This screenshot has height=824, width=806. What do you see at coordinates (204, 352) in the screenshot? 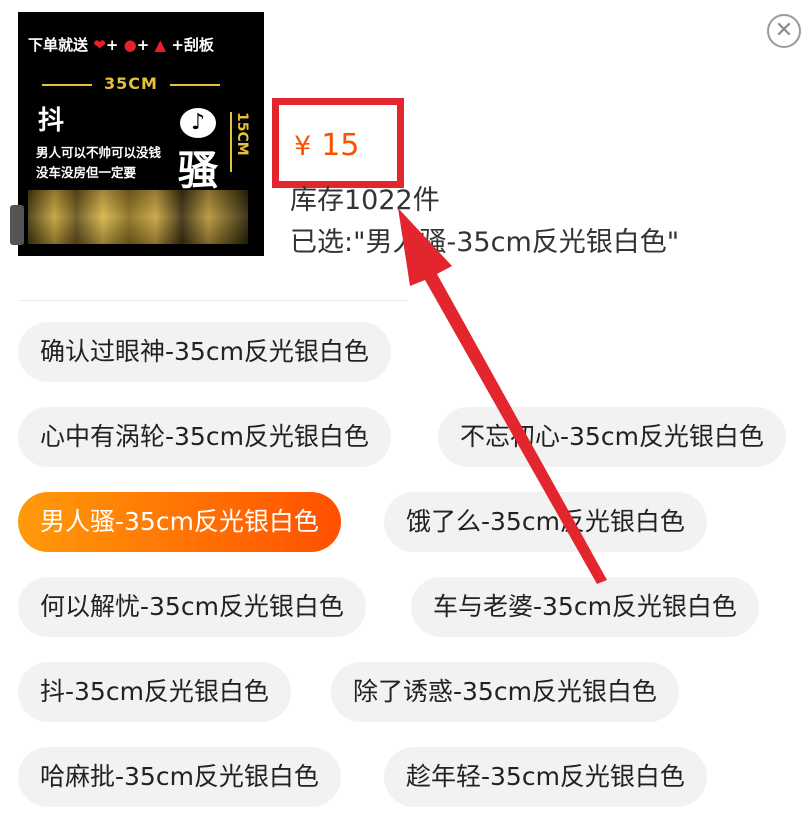
I see `option-chip: 确认过眼神-35cm反光银白色` at bounding box center [204, 352].